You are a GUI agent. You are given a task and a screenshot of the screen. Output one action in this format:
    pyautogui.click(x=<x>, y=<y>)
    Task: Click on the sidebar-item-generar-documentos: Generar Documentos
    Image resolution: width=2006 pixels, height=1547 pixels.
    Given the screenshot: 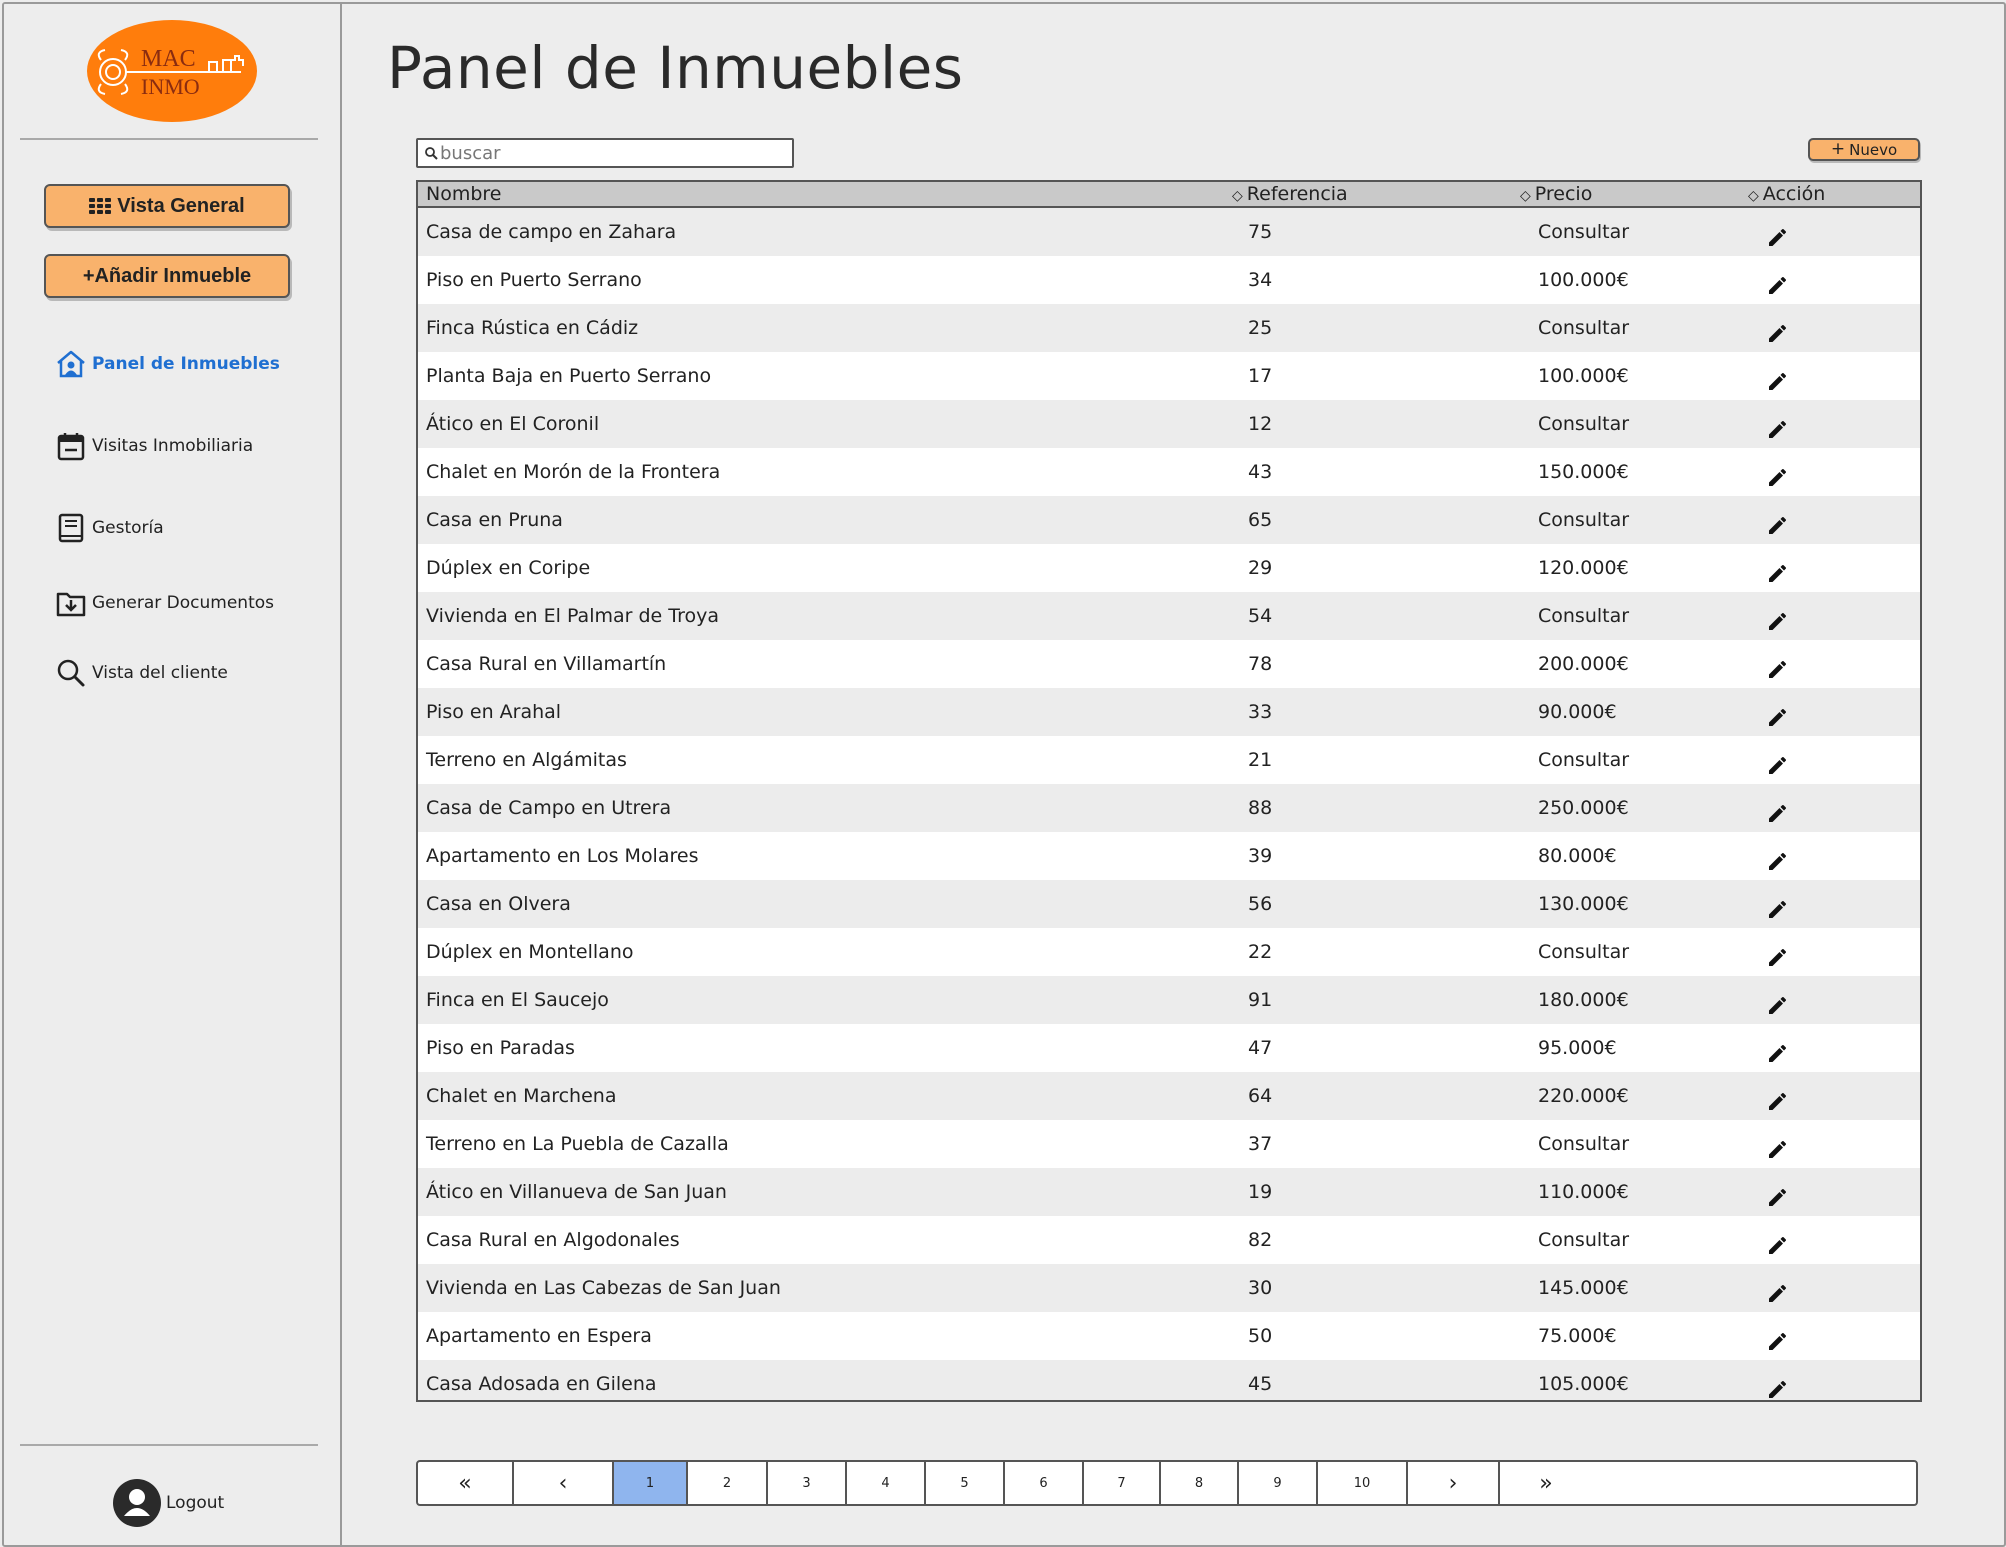 What is the action you would take?
    pyautogui.click(x=164, y=603)
    